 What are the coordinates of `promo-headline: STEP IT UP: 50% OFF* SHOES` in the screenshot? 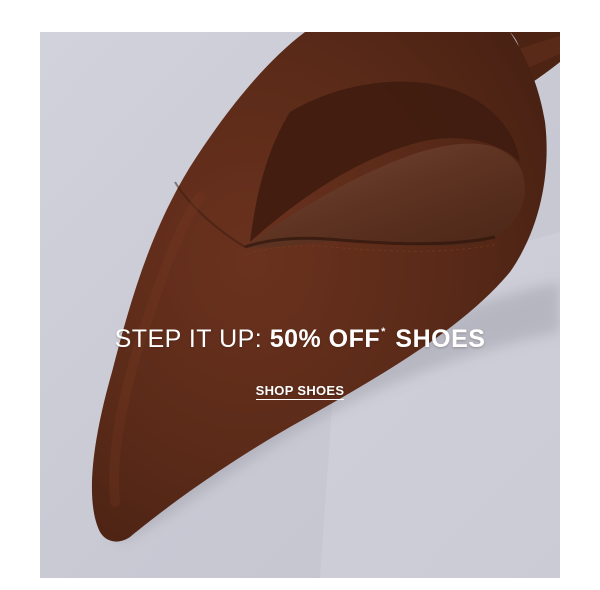 It's located at (300, 339).